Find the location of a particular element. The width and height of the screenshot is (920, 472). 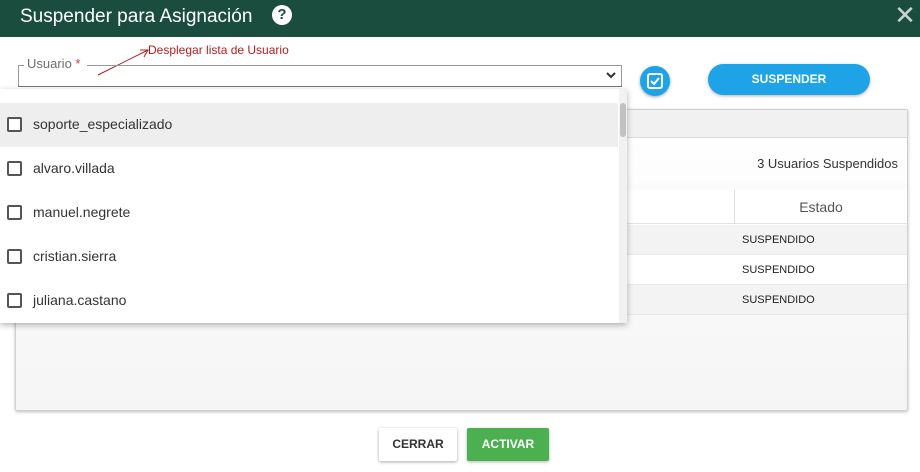

option-label: cristian.sierra is located at coordinates (75, 256).